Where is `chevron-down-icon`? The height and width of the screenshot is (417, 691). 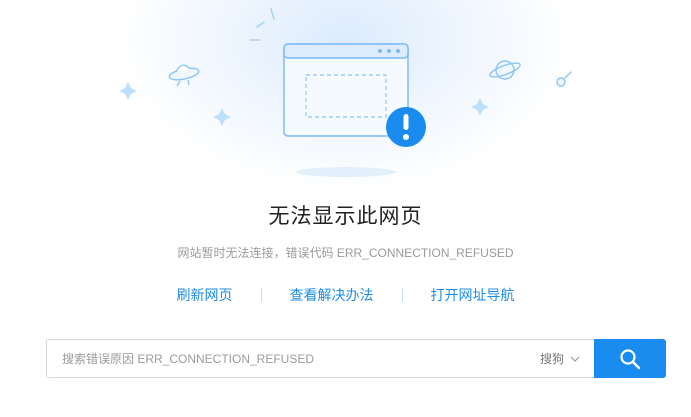
chevron-down-icon is located at coordinates (575, 359).